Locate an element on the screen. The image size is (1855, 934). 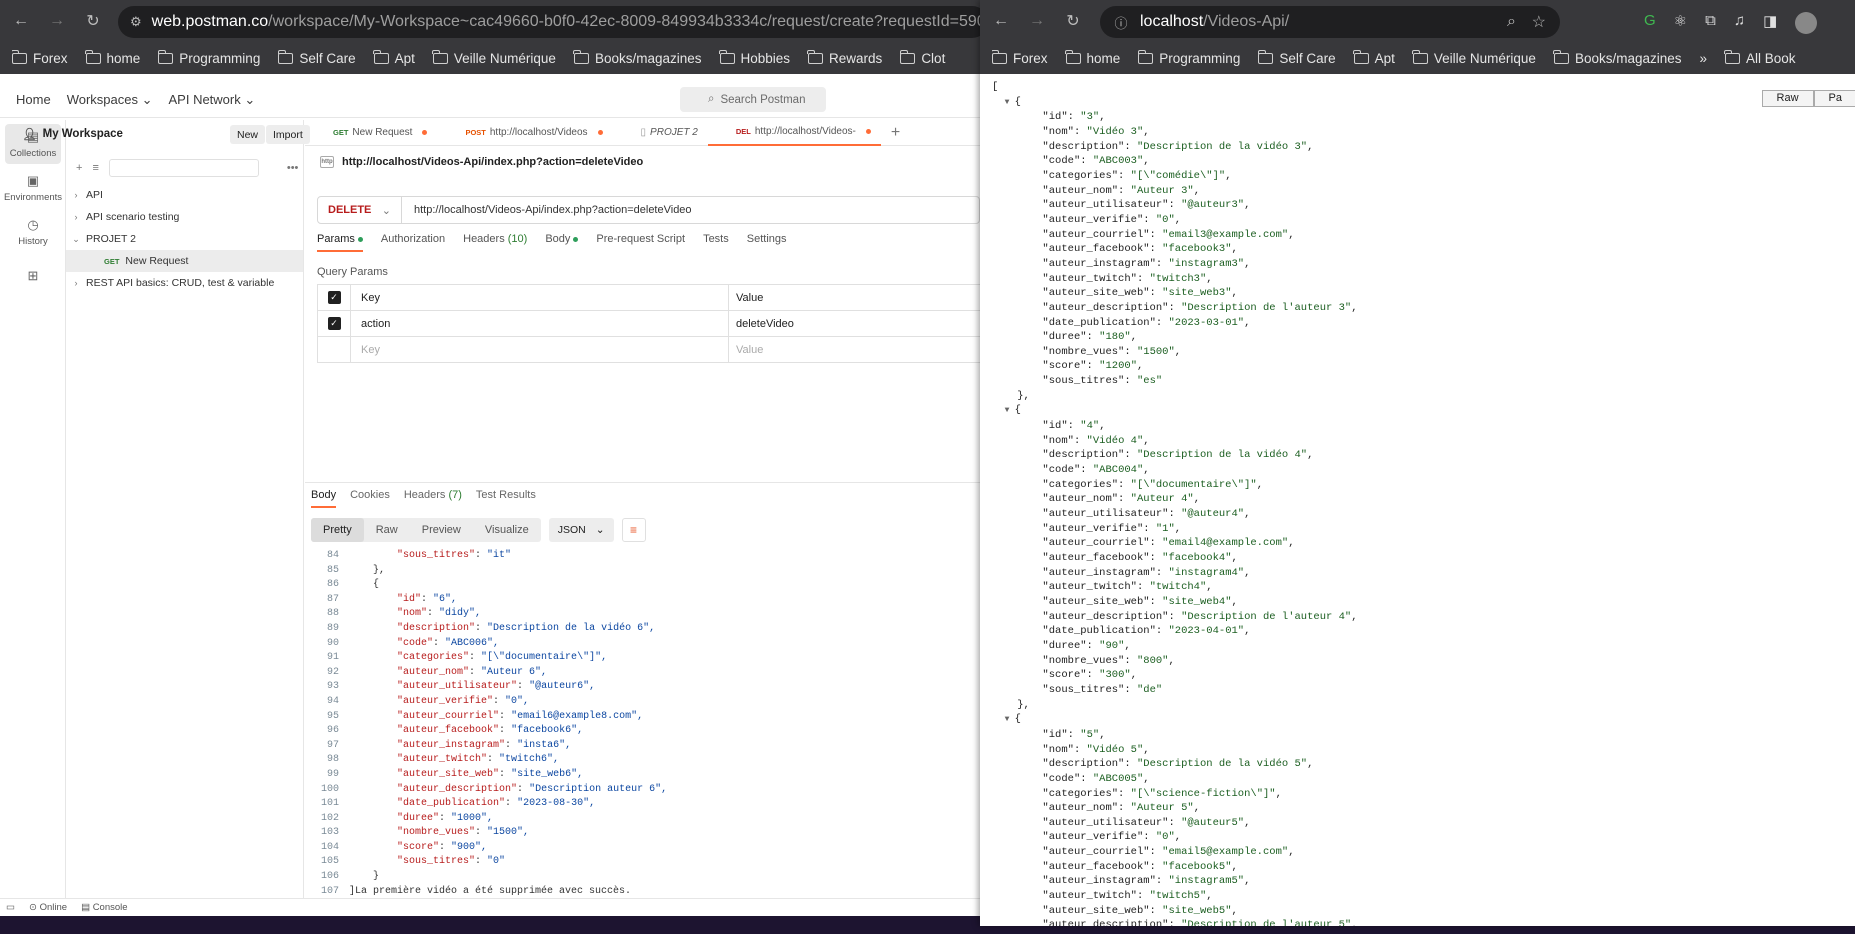
view-pretty: Pretty is located at coordinates (337, 530).